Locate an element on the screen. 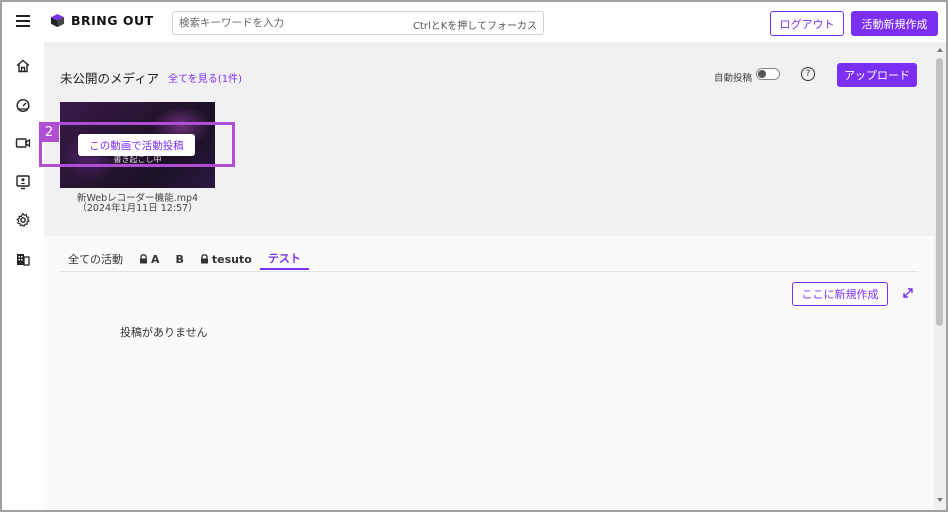  empty-message: 投稿がありません is located at coordinates (164, 332).